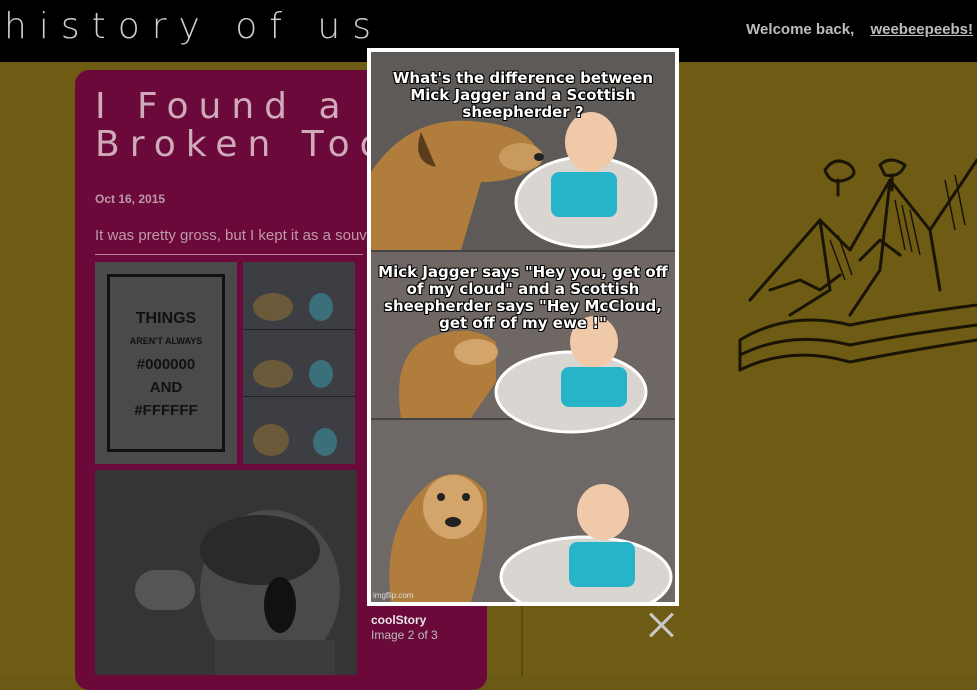 The width and height of the screenshot is (977, 690). I want to click on post-image-meme-thumbnail, so click(299, 363).